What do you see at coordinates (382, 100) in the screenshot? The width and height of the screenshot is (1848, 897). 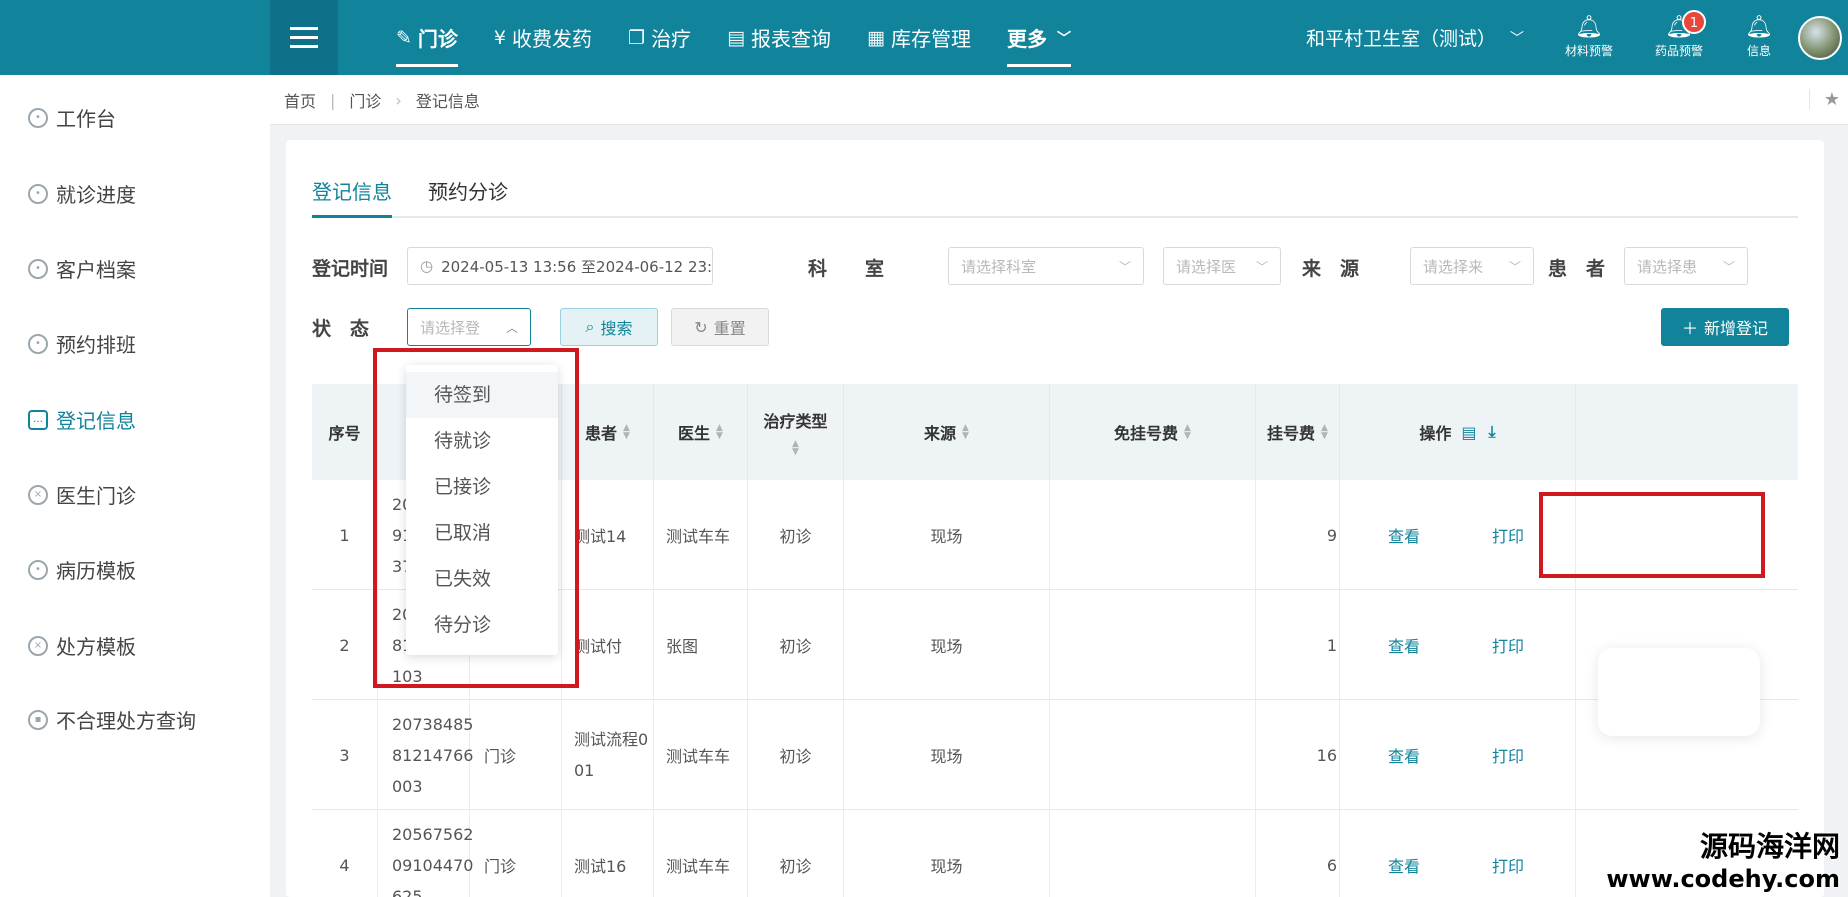 I see `breadcrumb: 首页 | 门诊 › 登记信息` at bounding box center [382, 100].